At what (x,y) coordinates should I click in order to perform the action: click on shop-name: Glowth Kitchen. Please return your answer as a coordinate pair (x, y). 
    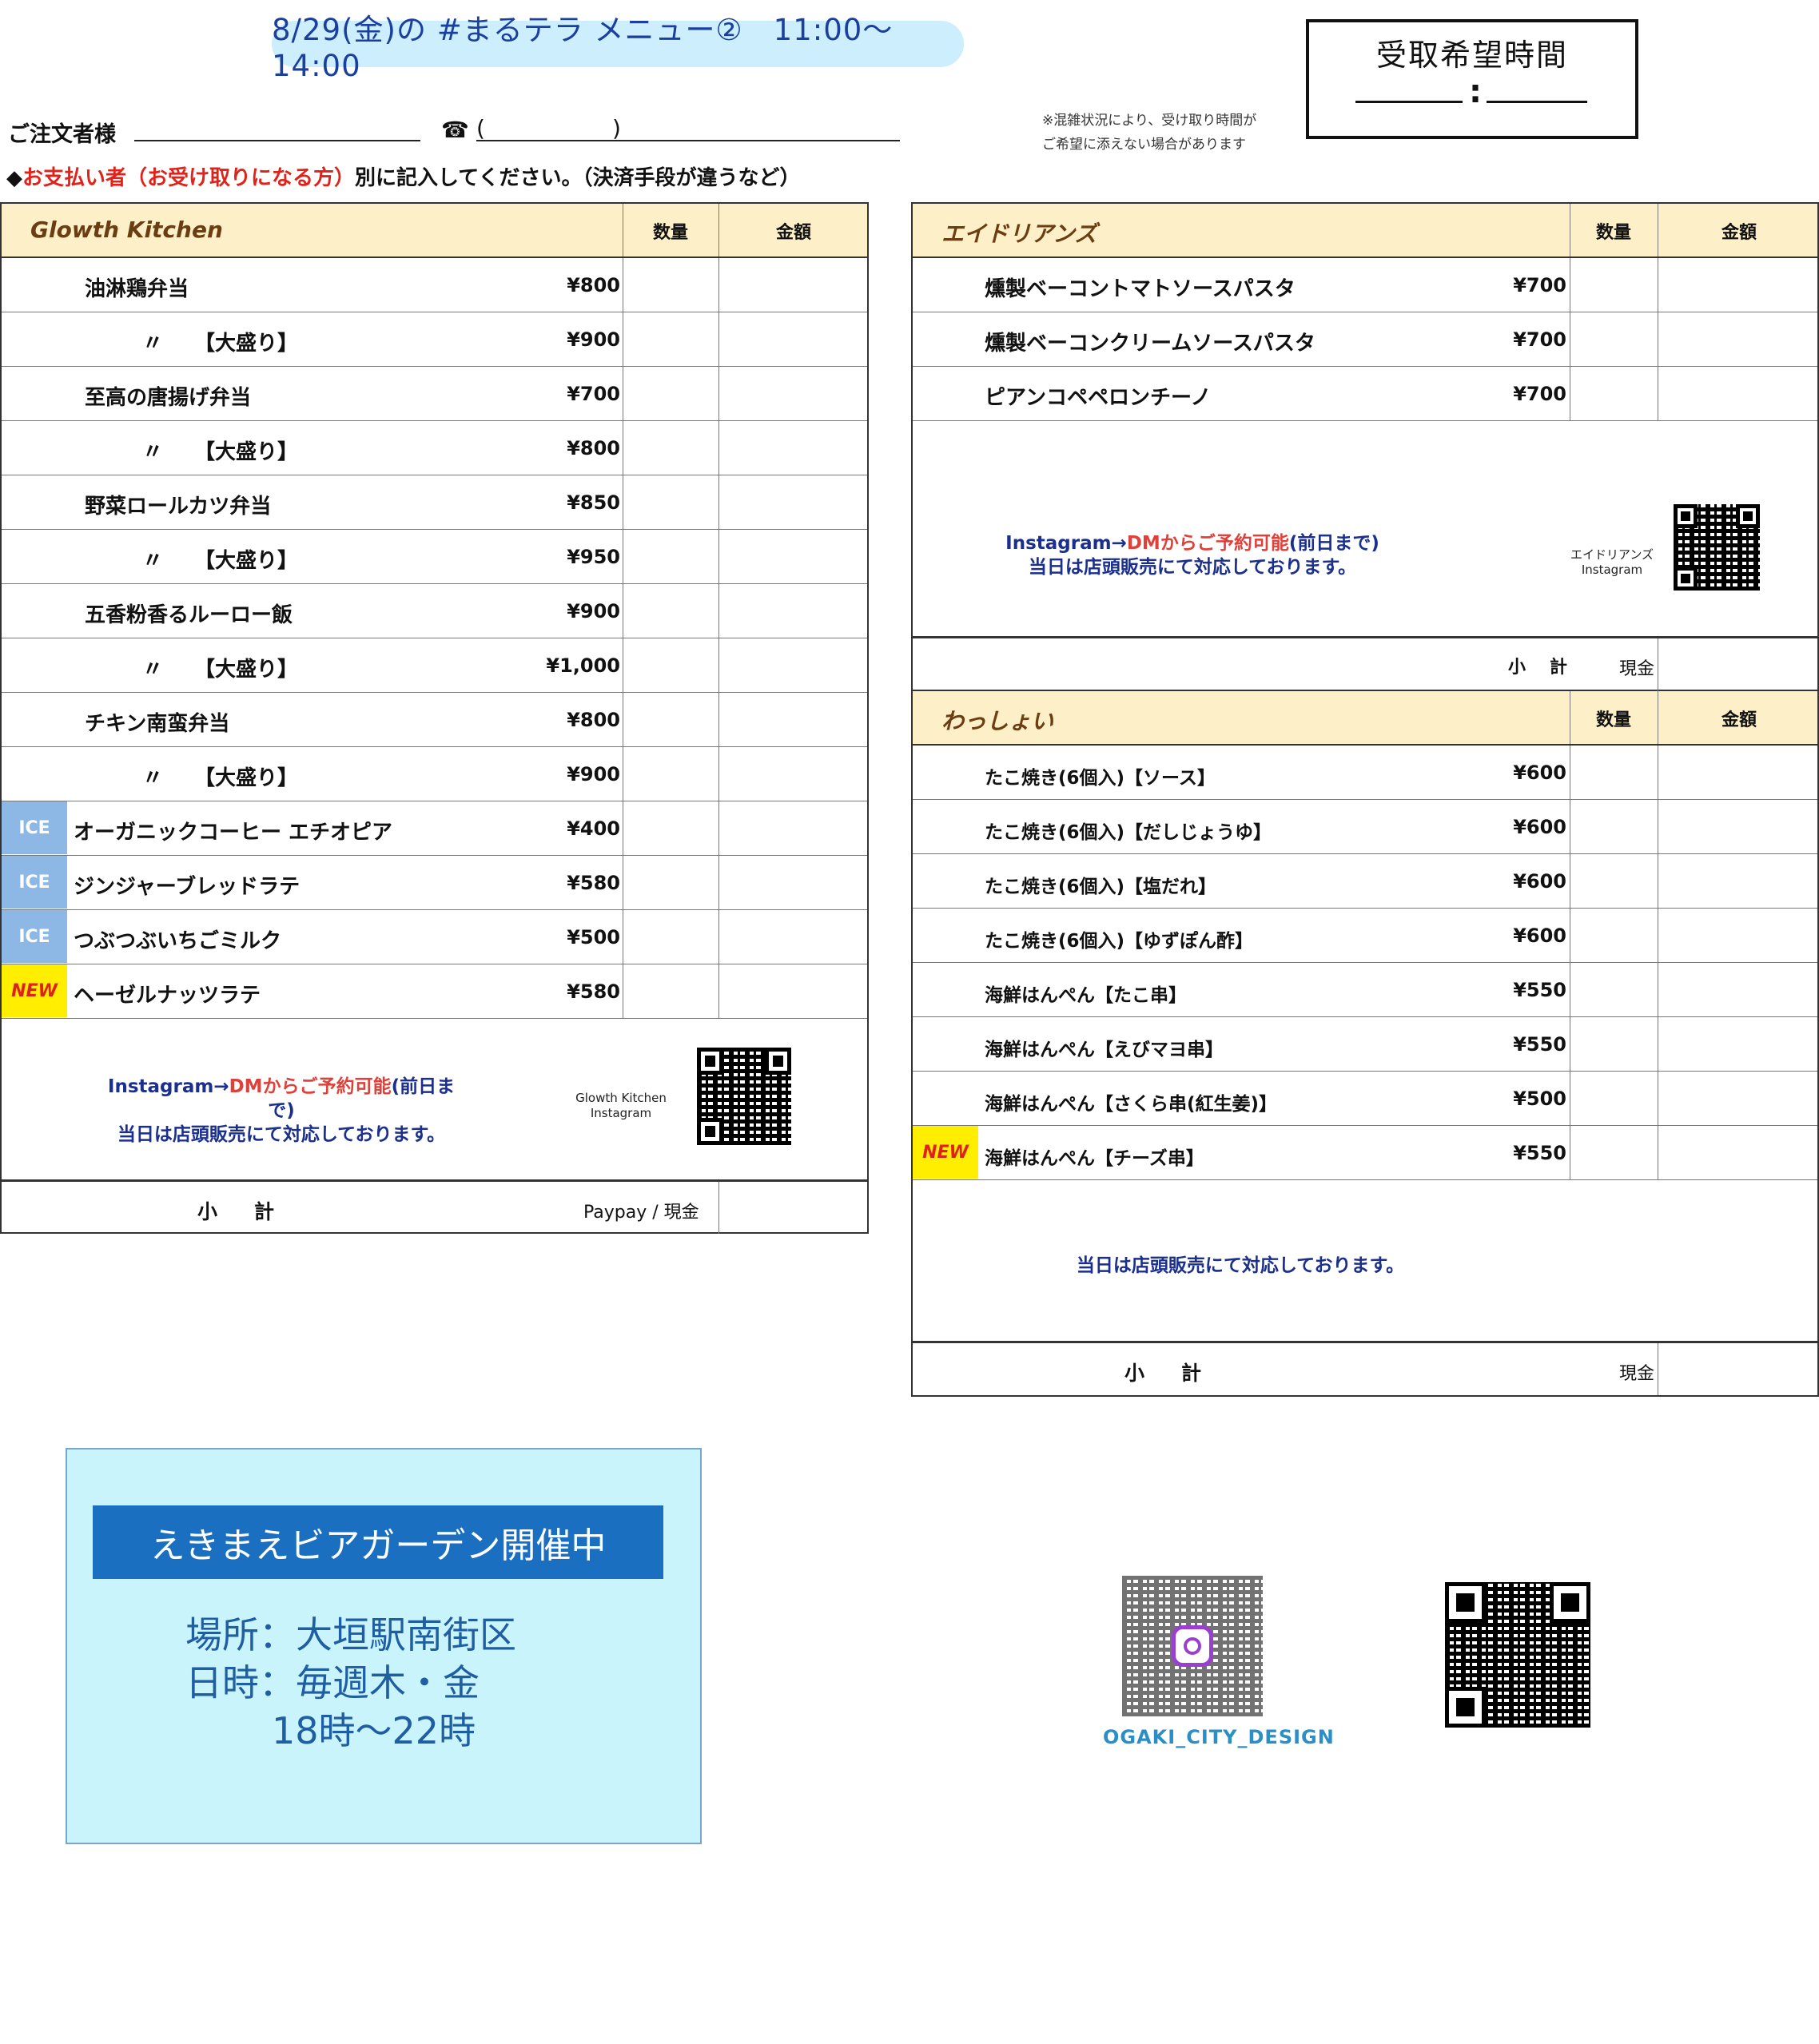
    Looking at the image, I should click on (126, 230).